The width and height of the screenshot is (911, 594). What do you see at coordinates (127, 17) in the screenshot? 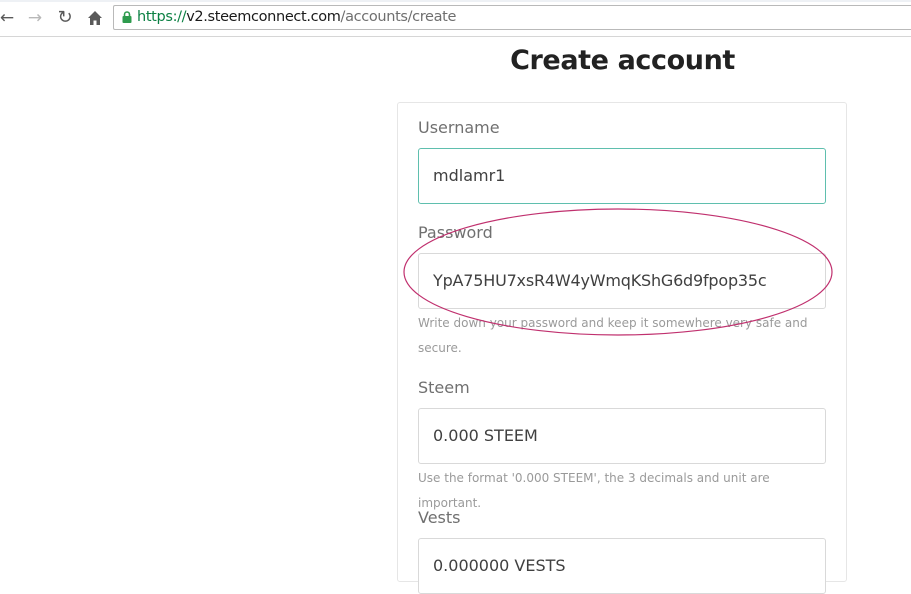
I see `lock-icon` at bounding box center [127, 17].